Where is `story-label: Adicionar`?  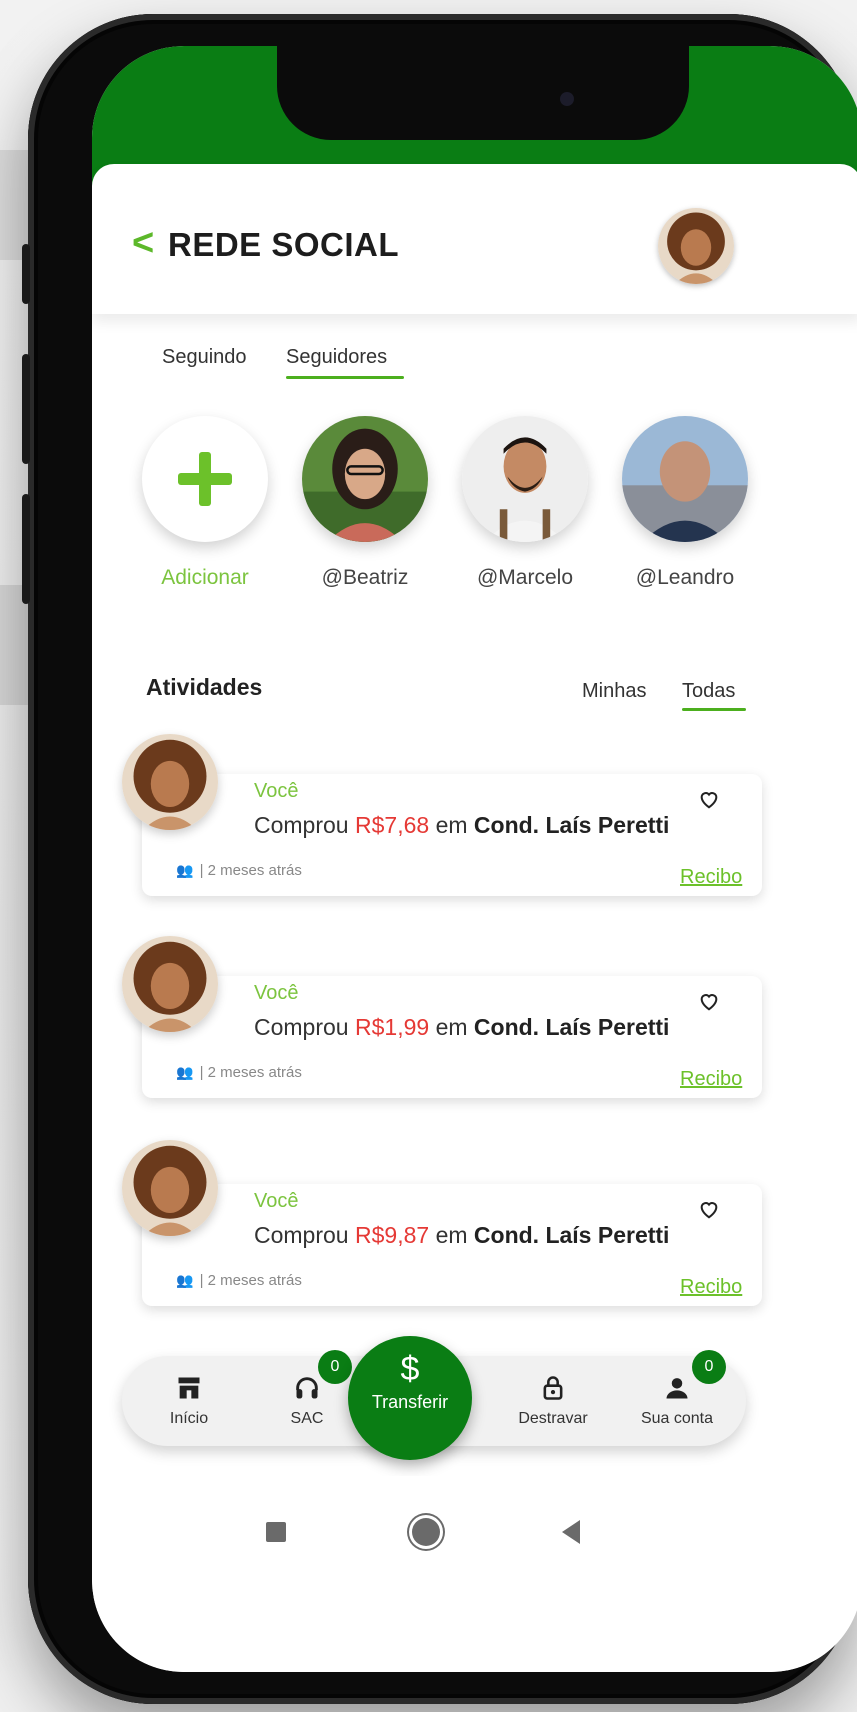
story-label: Adicionar is located at coordinates (205, 577).